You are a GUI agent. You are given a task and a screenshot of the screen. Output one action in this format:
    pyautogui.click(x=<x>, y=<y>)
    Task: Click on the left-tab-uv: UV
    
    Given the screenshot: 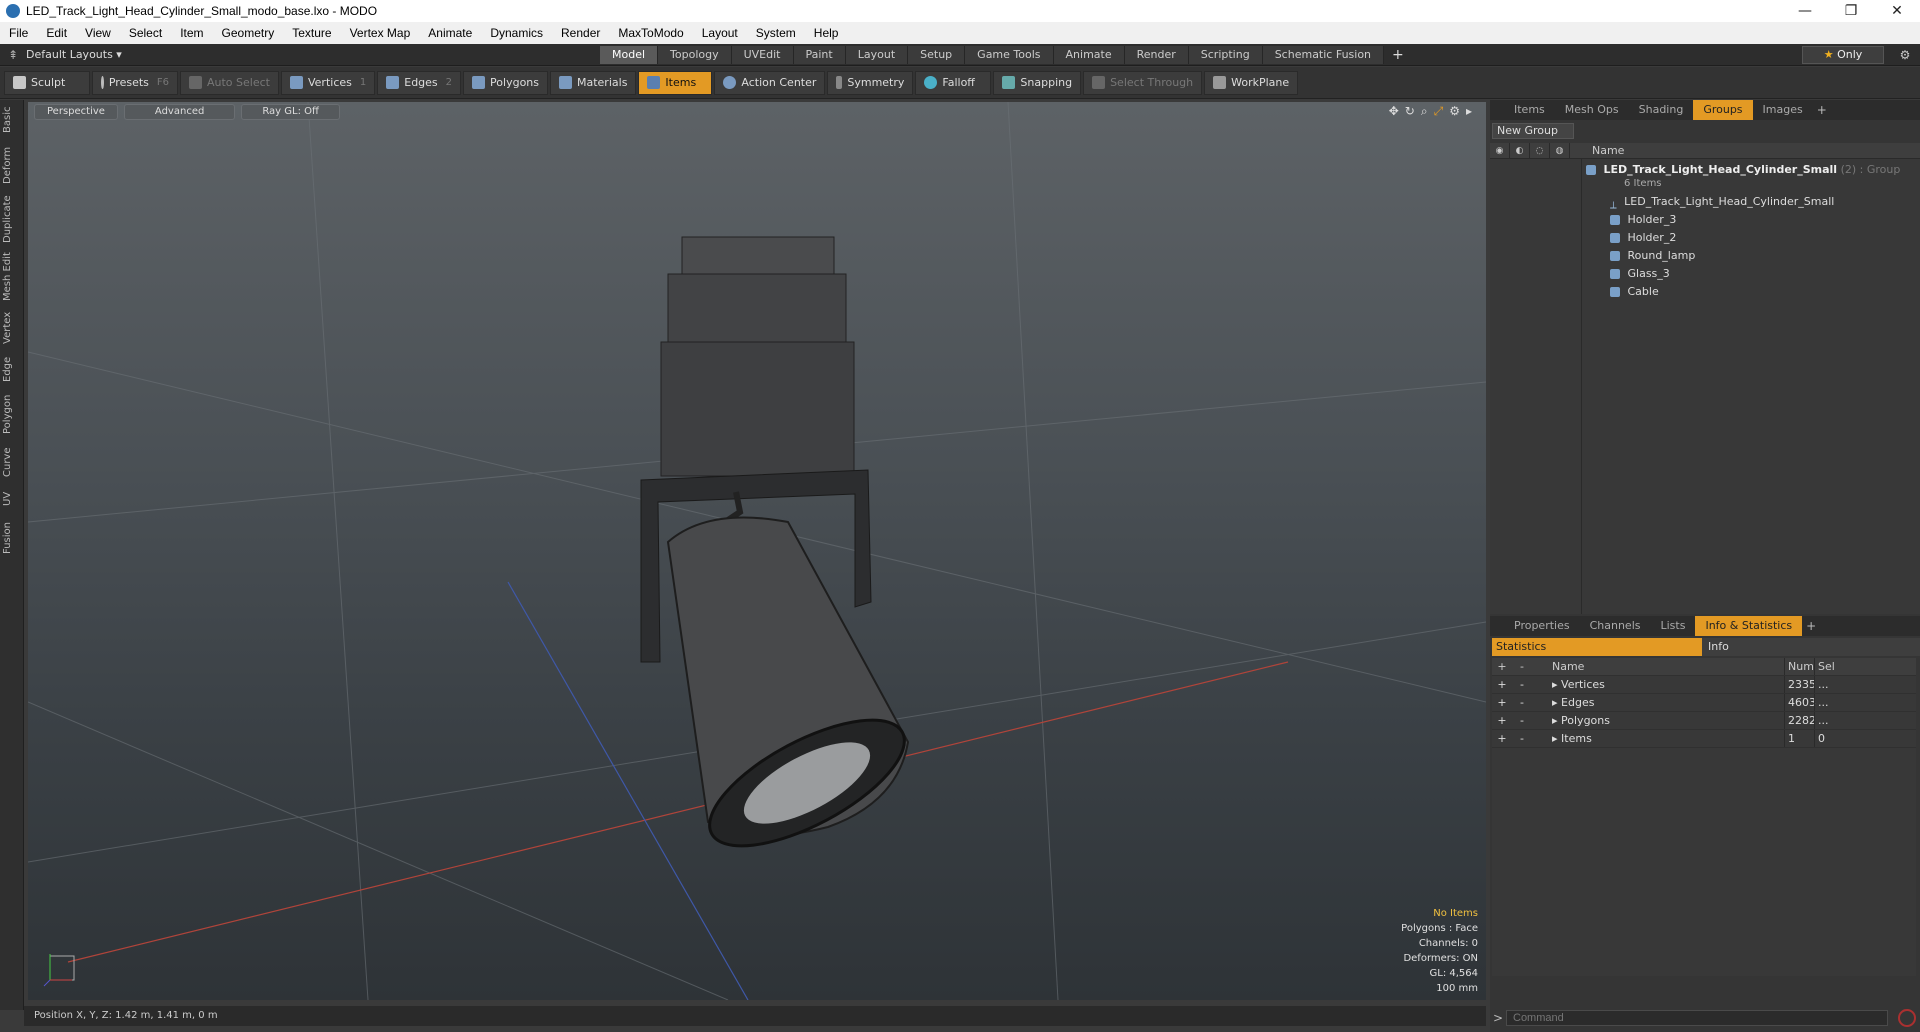 What is the action you would take?
    pyautogui.click(x=12, y=499)
    